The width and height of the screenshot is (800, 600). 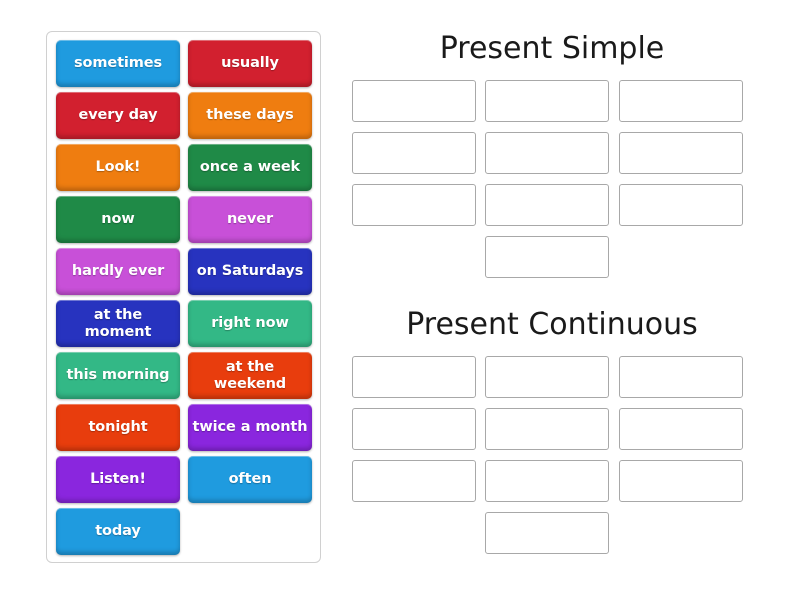 I want to click on word-tile-slot: right now, so click(x=250, y=325).